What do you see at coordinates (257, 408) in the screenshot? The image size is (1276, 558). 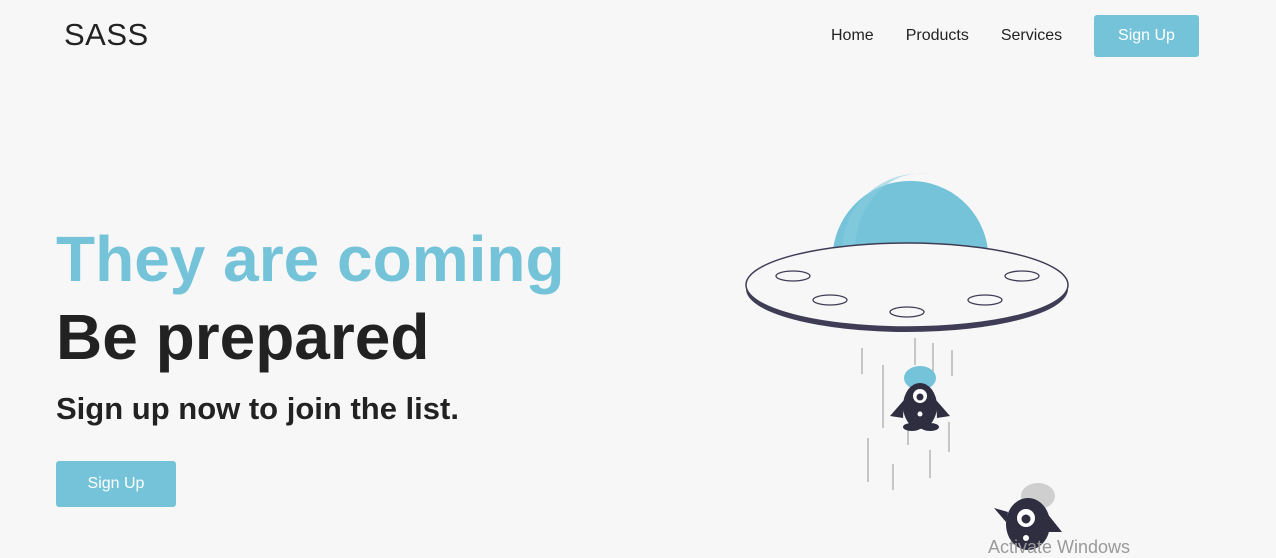 I see `hero-tagline: Sign up now to join the list.` at bounding box center [257, 408].